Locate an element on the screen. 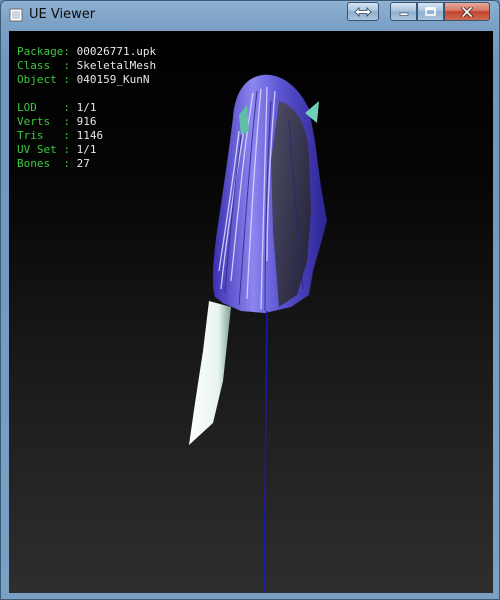 Image resolution: width=500 pixels, height=600 pixels. maximize-icon is located at coordinates (430, 11).